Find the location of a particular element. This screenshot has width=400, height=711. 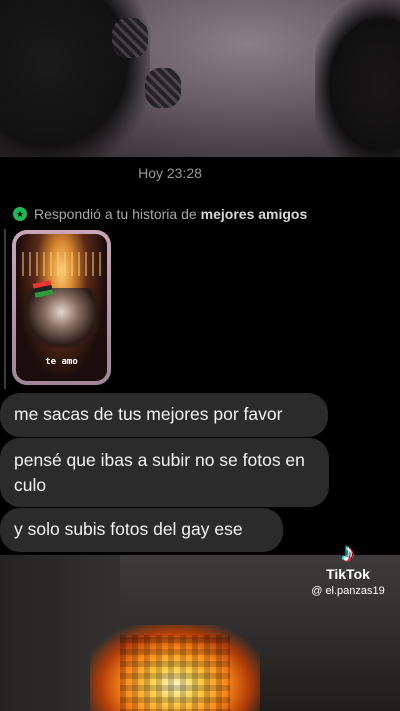

tiktok-watermark: ♪ TikTok @ el.panzas19 is located at coordinates (348, 567).